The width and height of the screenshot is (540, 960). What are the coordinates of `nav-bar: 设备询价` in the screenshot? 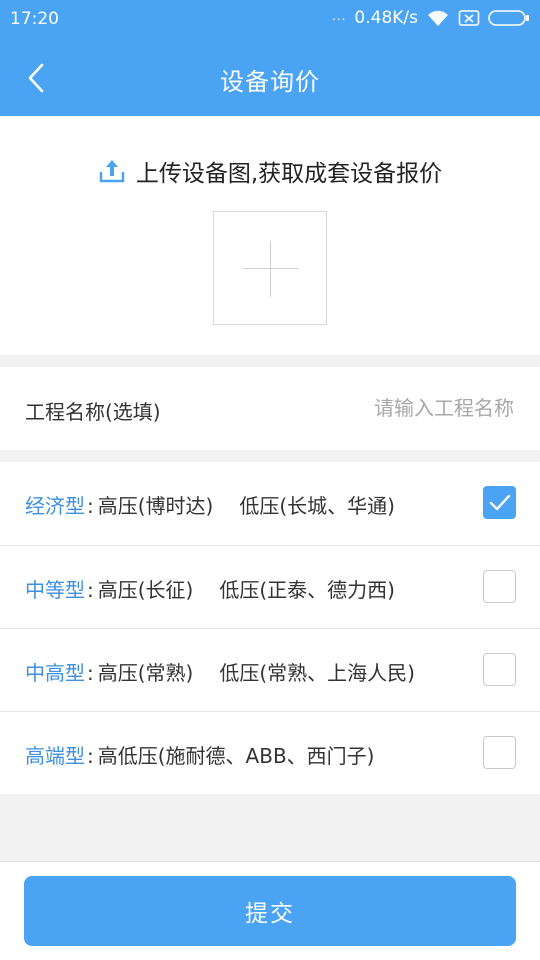 It's located at (270, 78).